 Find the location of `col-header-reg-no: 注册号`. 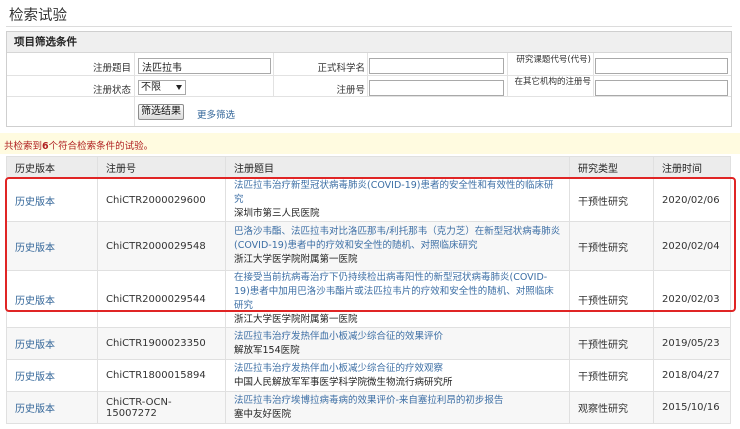

col-header-reg-no: 注册号 is located at coordinates (161, 167).